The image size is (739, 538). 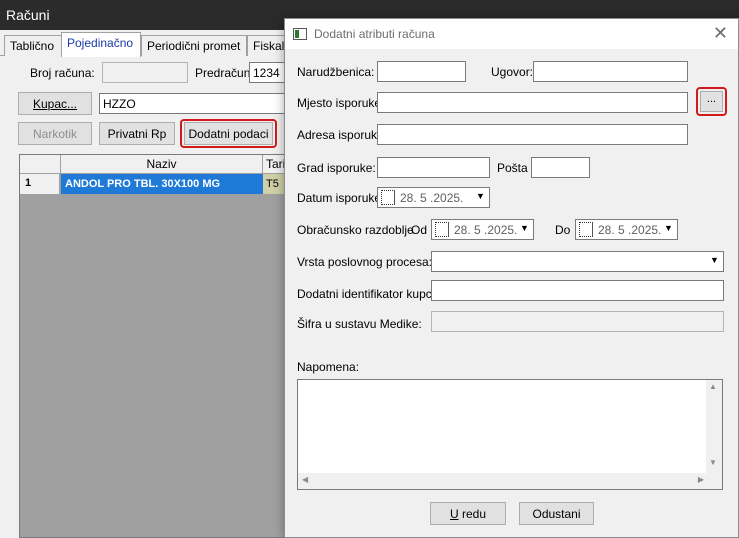 I want to click on grid-row-number: 1, so click(x=40, y=184).